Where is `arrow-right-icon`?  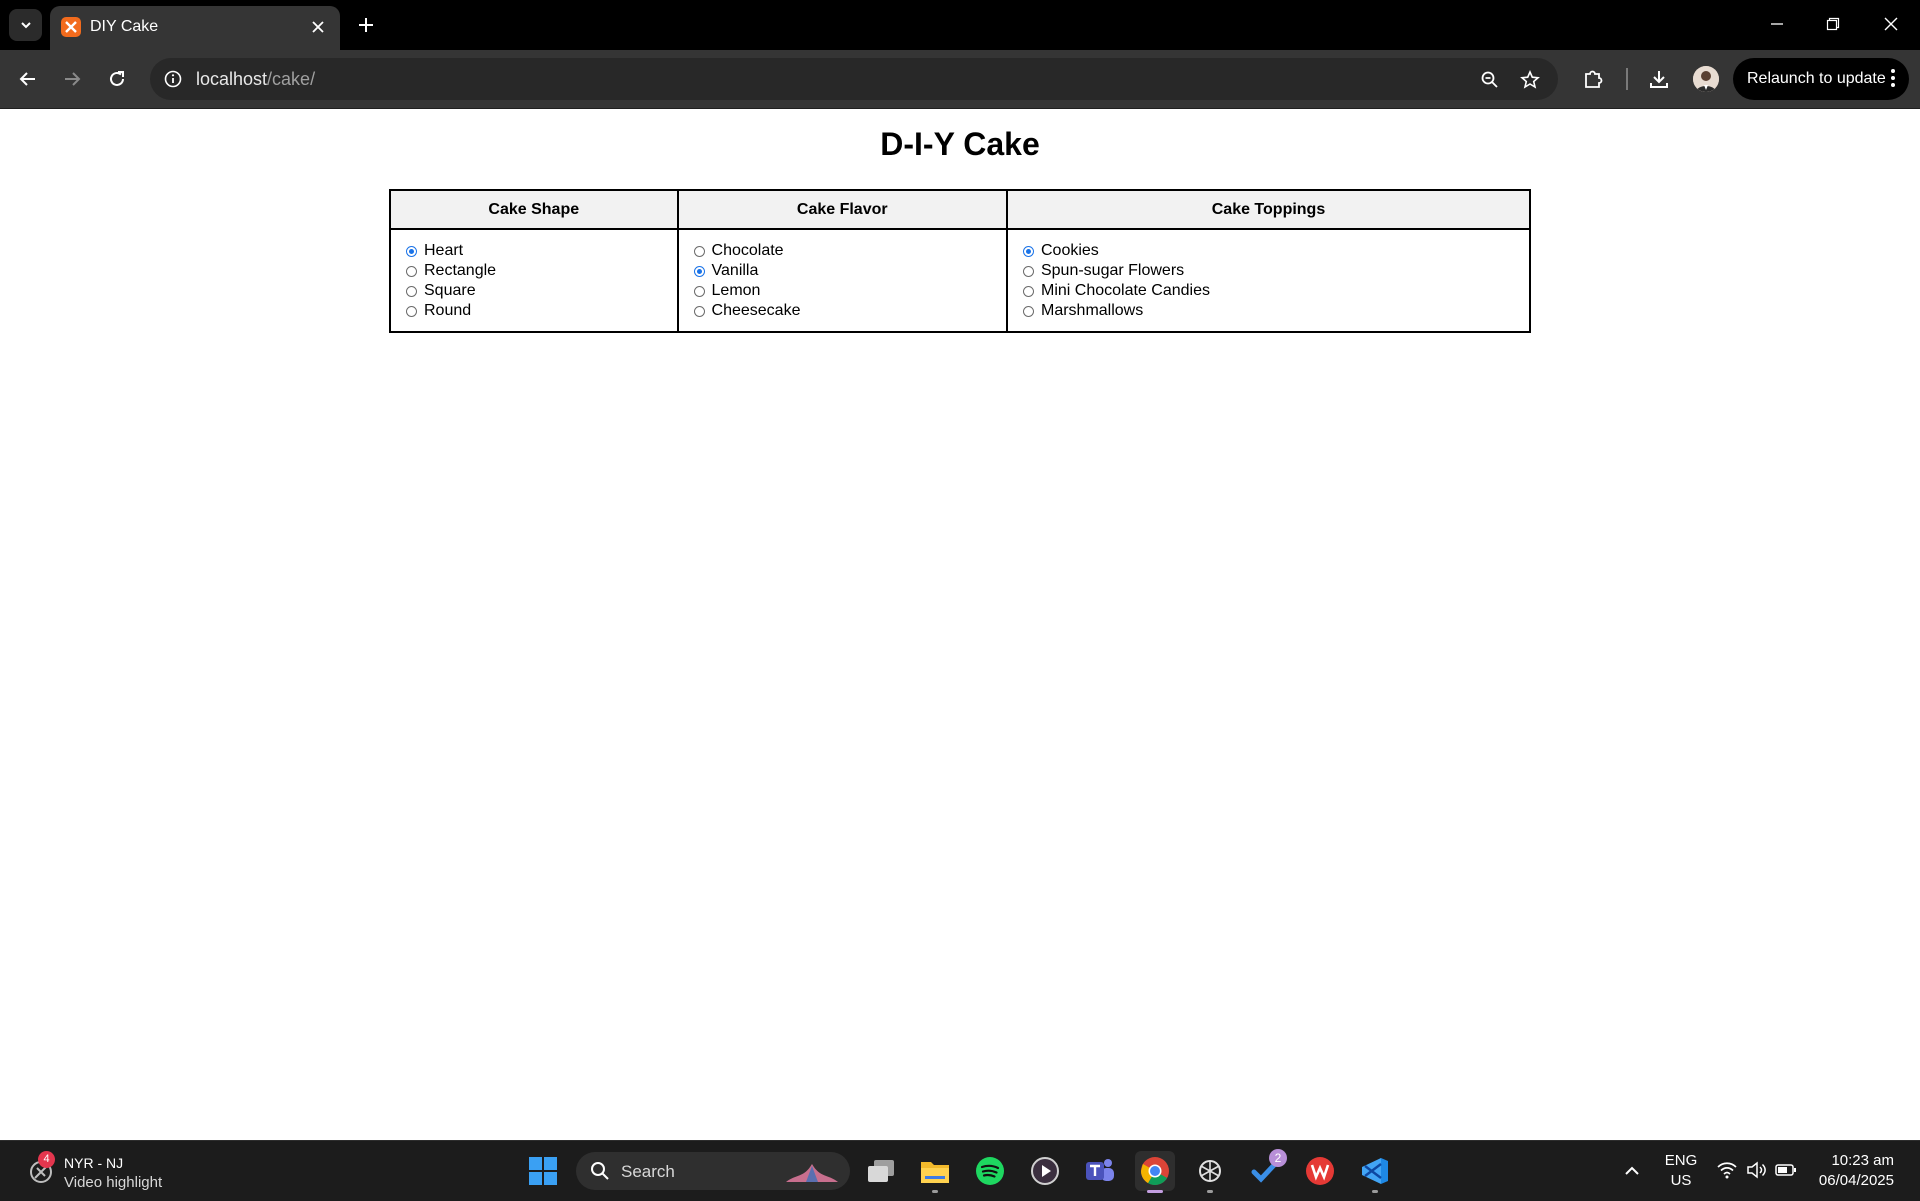 arrow-right-icon is located at coordinates (73, 79).